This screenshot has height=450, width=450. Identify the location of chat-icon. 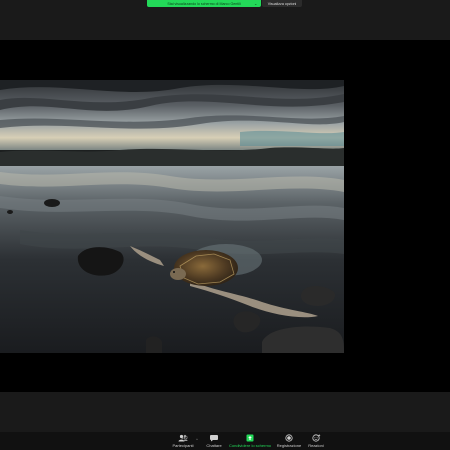
(214, 438).